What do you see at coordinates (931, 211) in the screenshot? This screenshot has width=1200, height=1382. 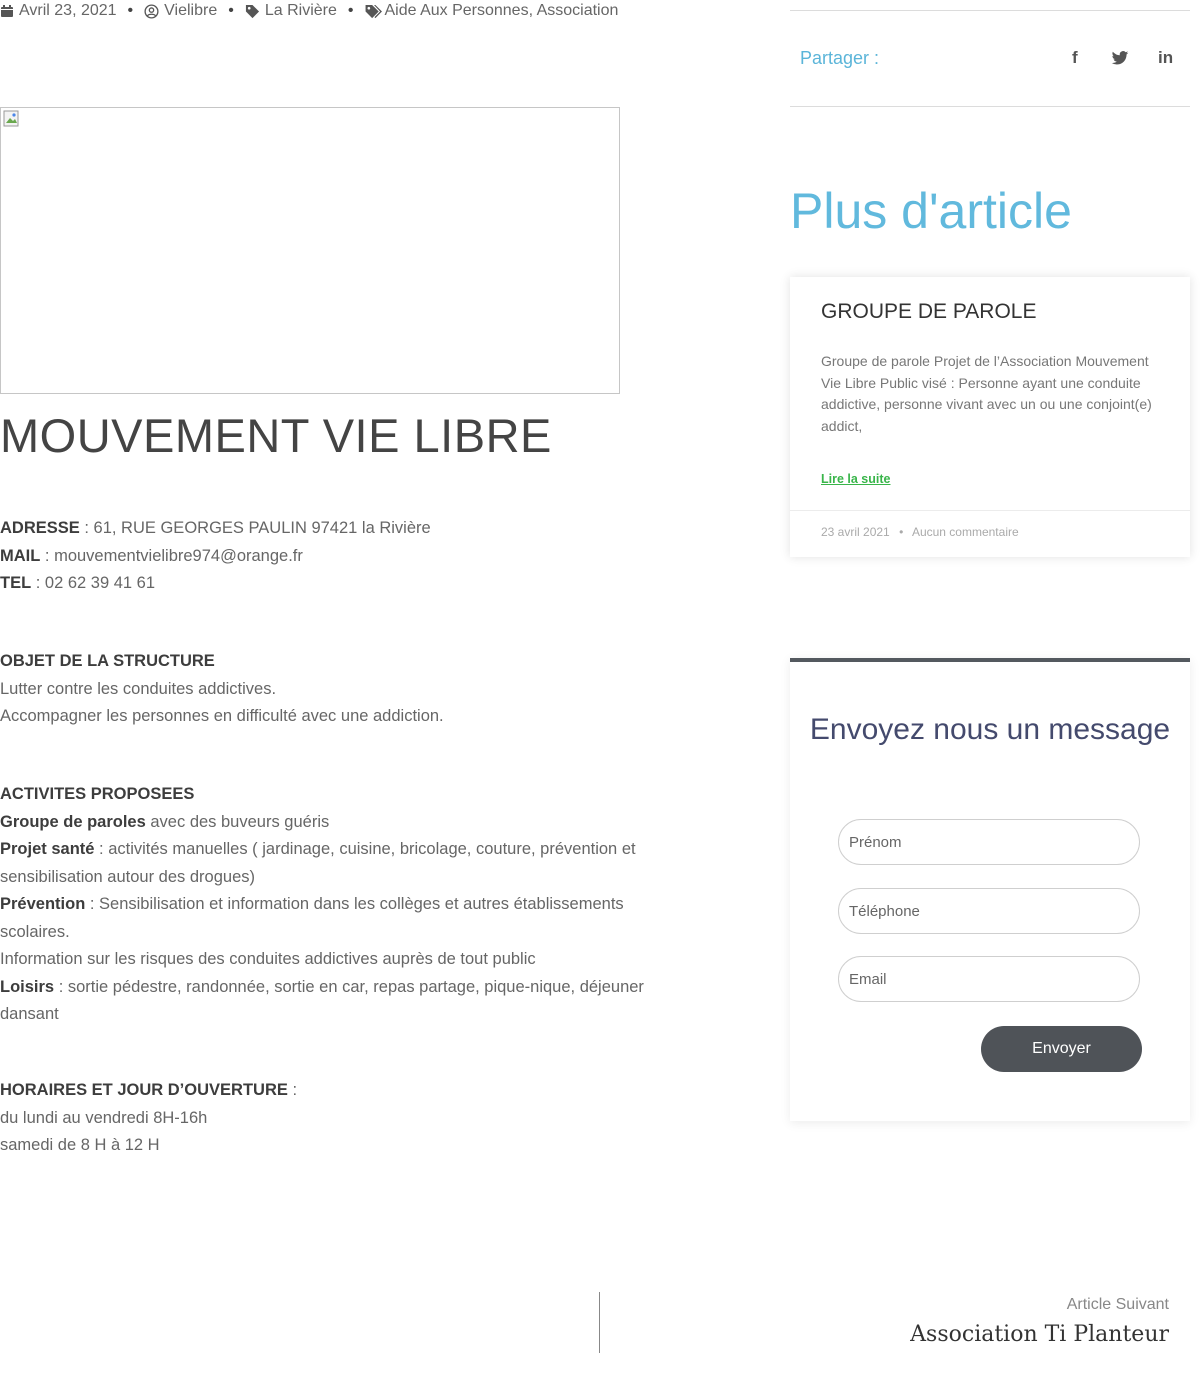 I see `more-articles-title: Plus d'article` at bounding box center [931, 211].